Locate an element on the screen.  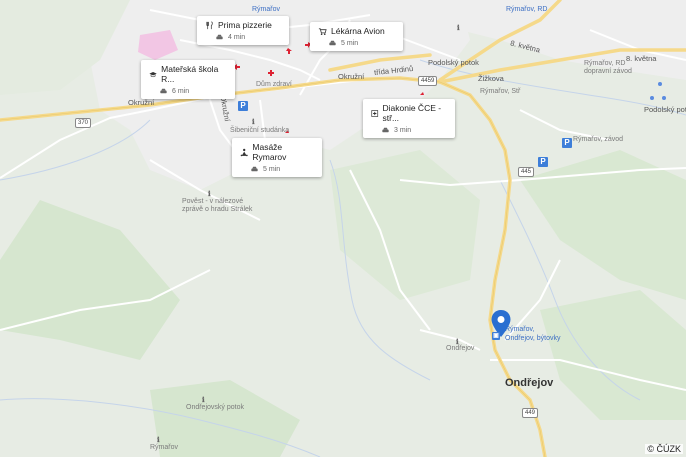
poi-label: Rýmařov, Stř is located at coordinates (500, 91).